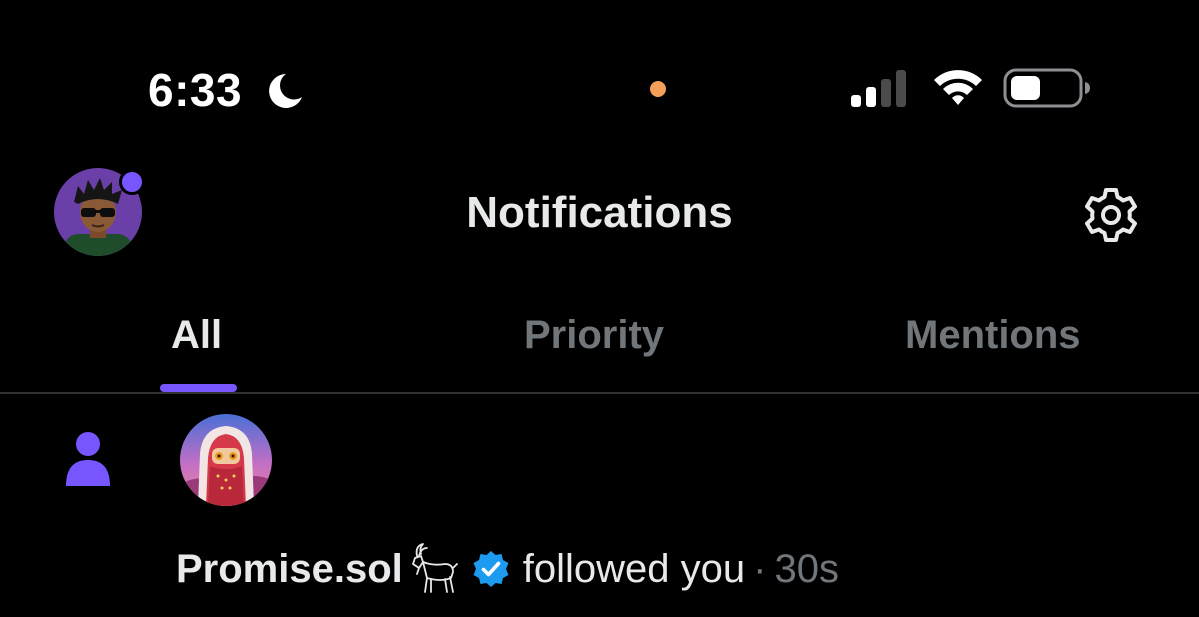  I want to click on follower-avatar, so click(226, 460).